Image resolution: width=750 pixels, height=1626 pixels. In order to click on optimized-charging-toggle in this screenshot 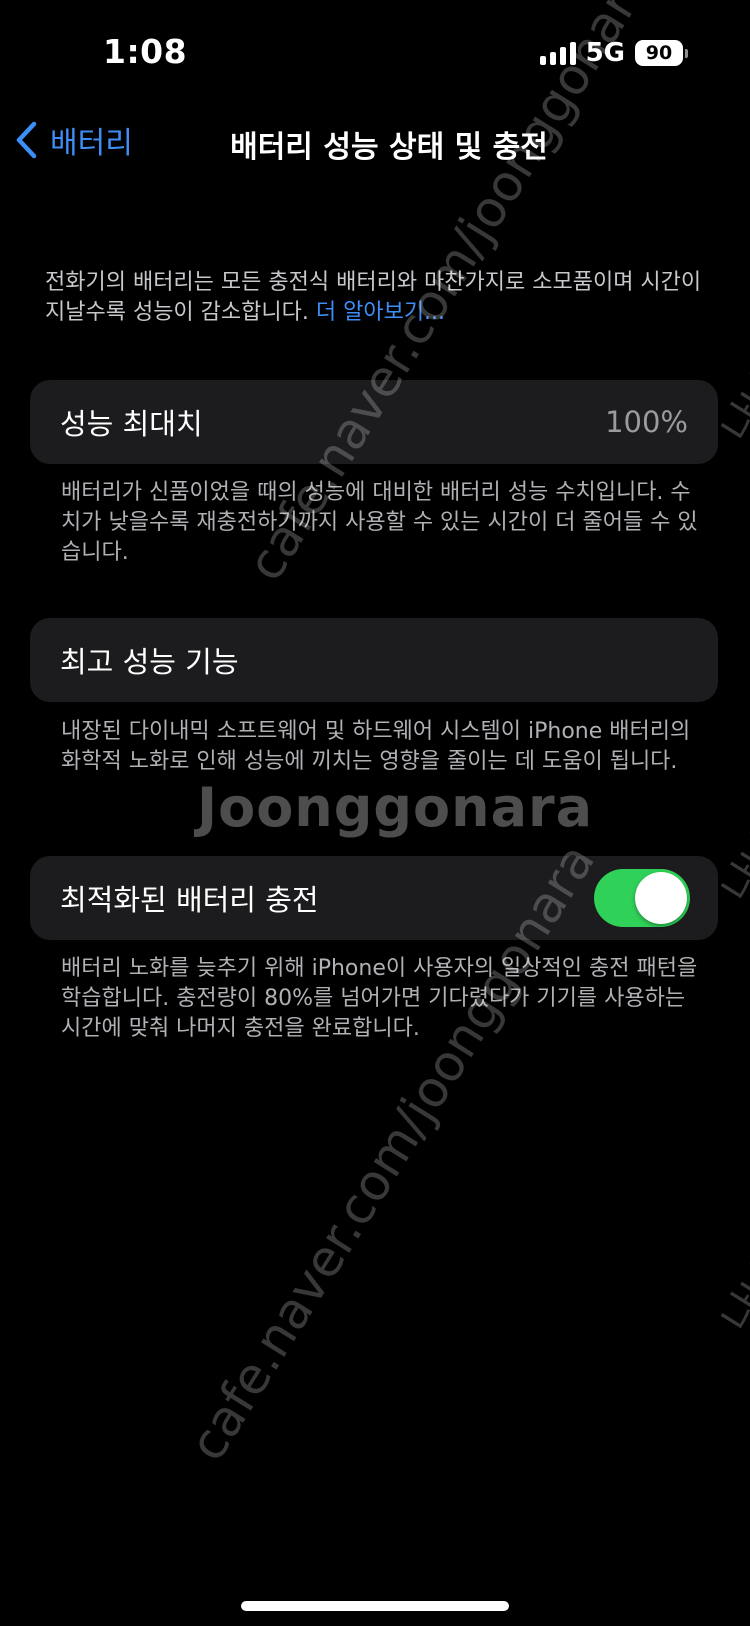, I will do `click(642, 898)`.